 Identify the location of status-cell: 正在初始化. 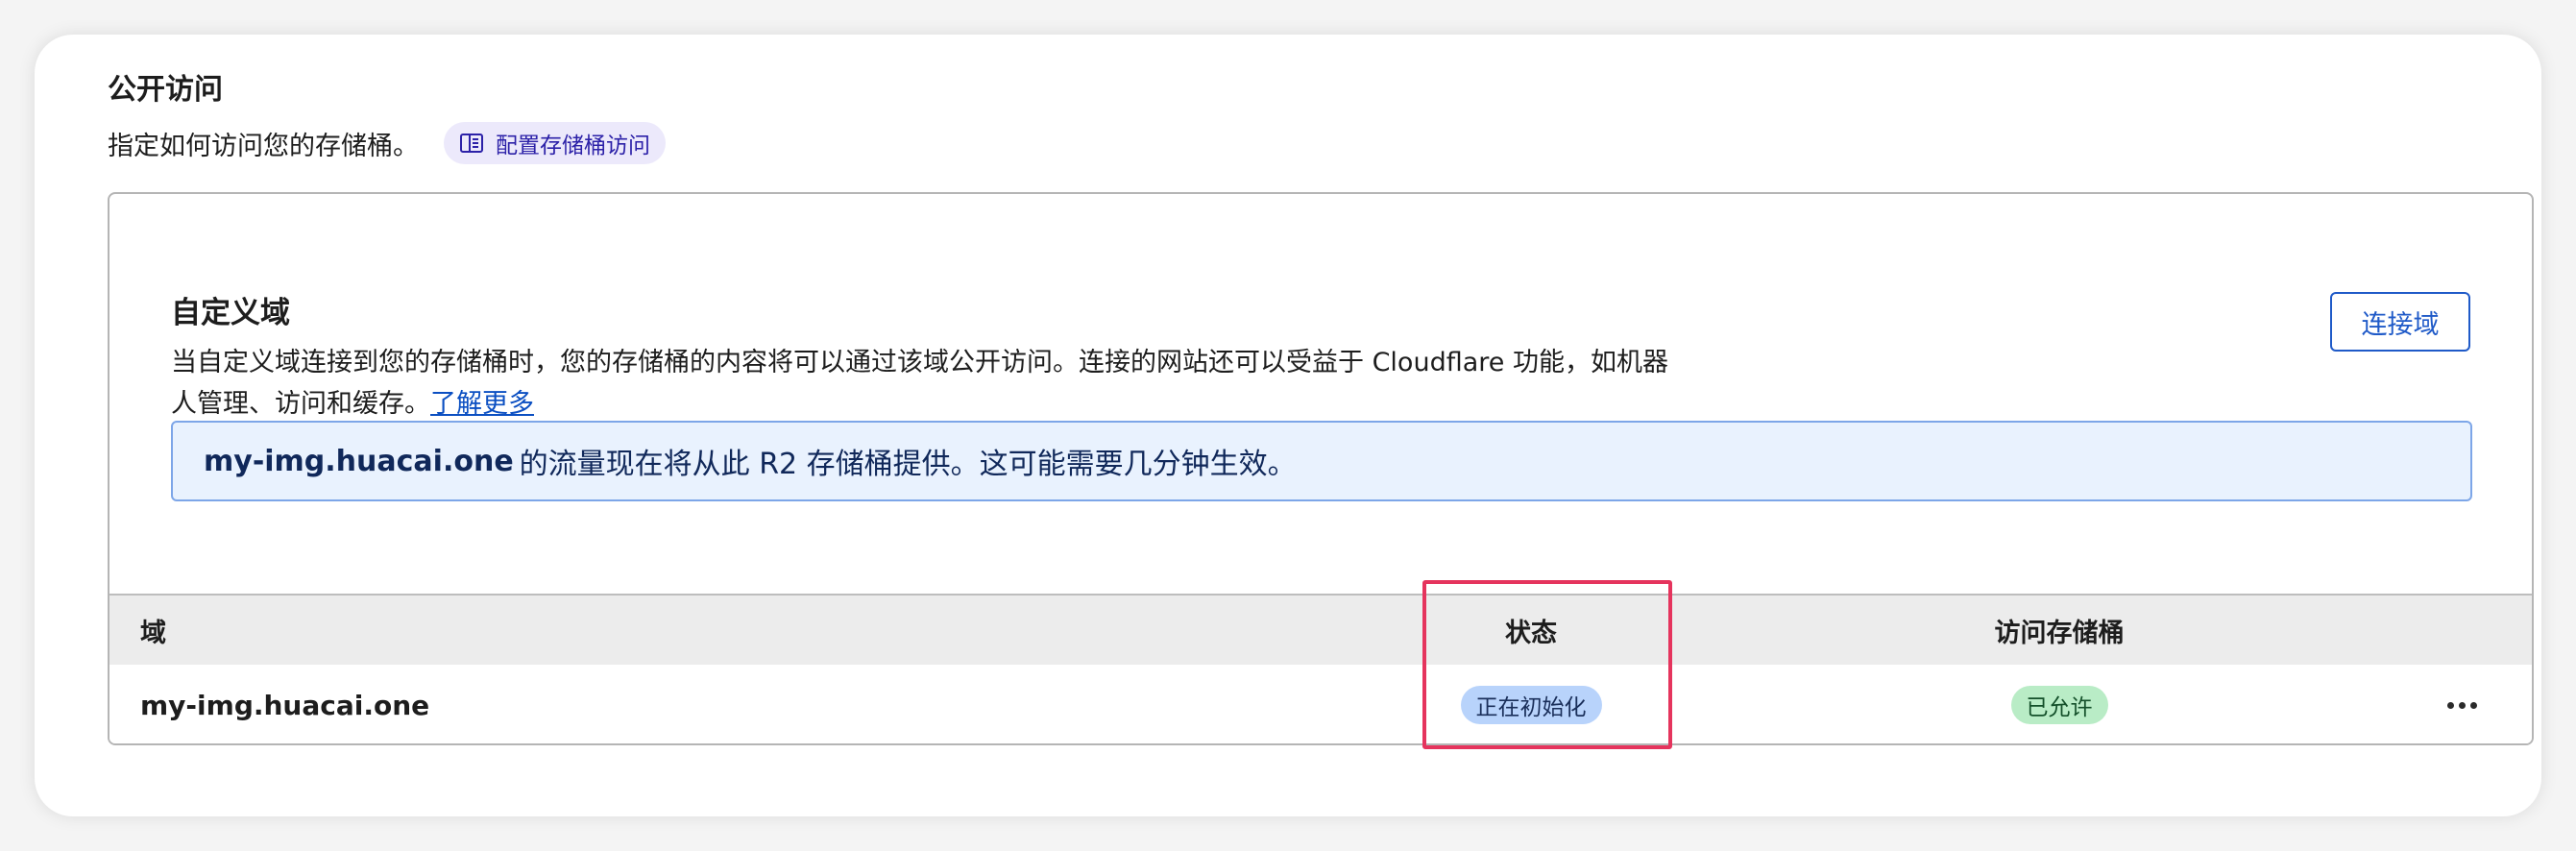
(1531, 704).